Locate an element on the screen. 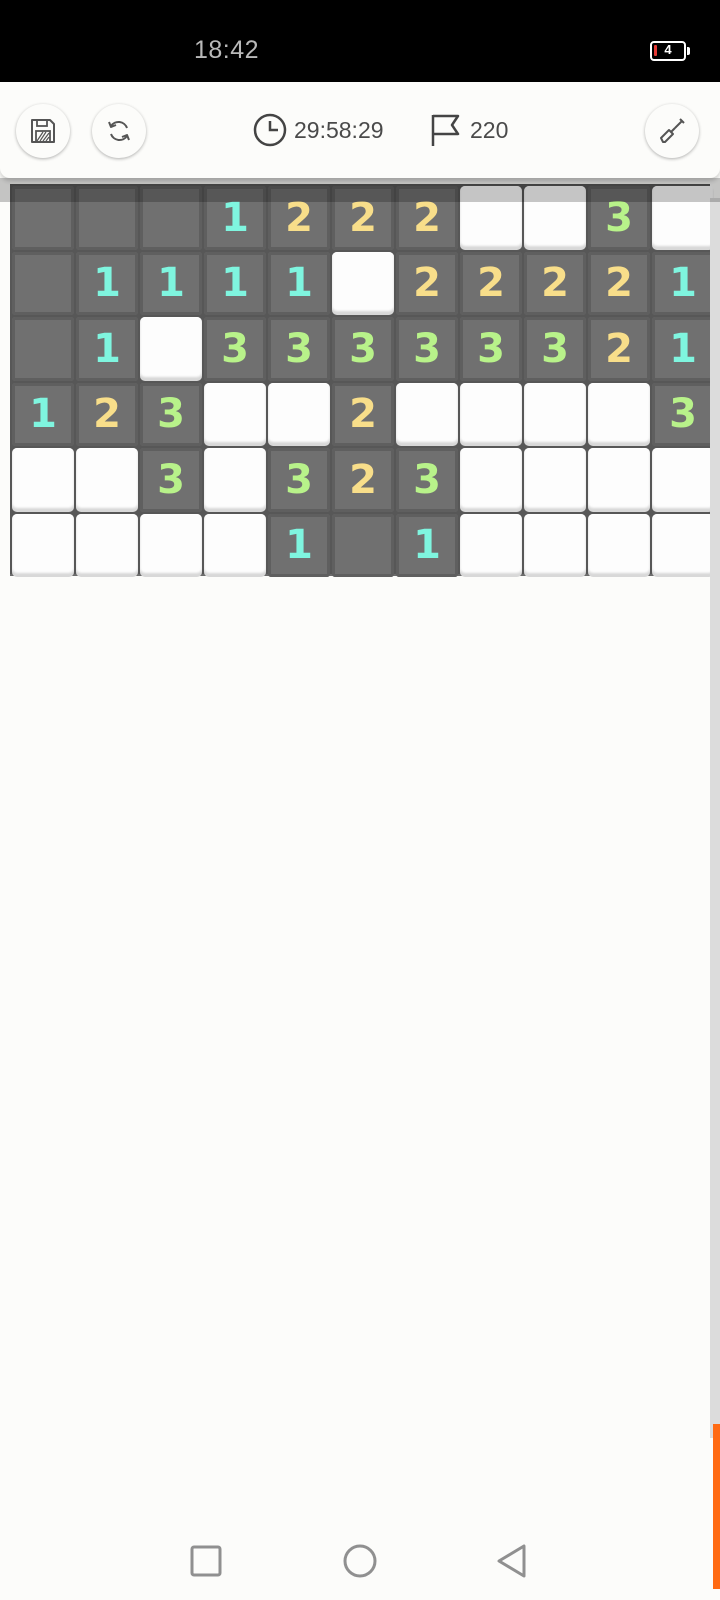 This screenshot has height=1600, width=720. game-toolbar: 29:58:29 220 is located at coordinates (360, 130).